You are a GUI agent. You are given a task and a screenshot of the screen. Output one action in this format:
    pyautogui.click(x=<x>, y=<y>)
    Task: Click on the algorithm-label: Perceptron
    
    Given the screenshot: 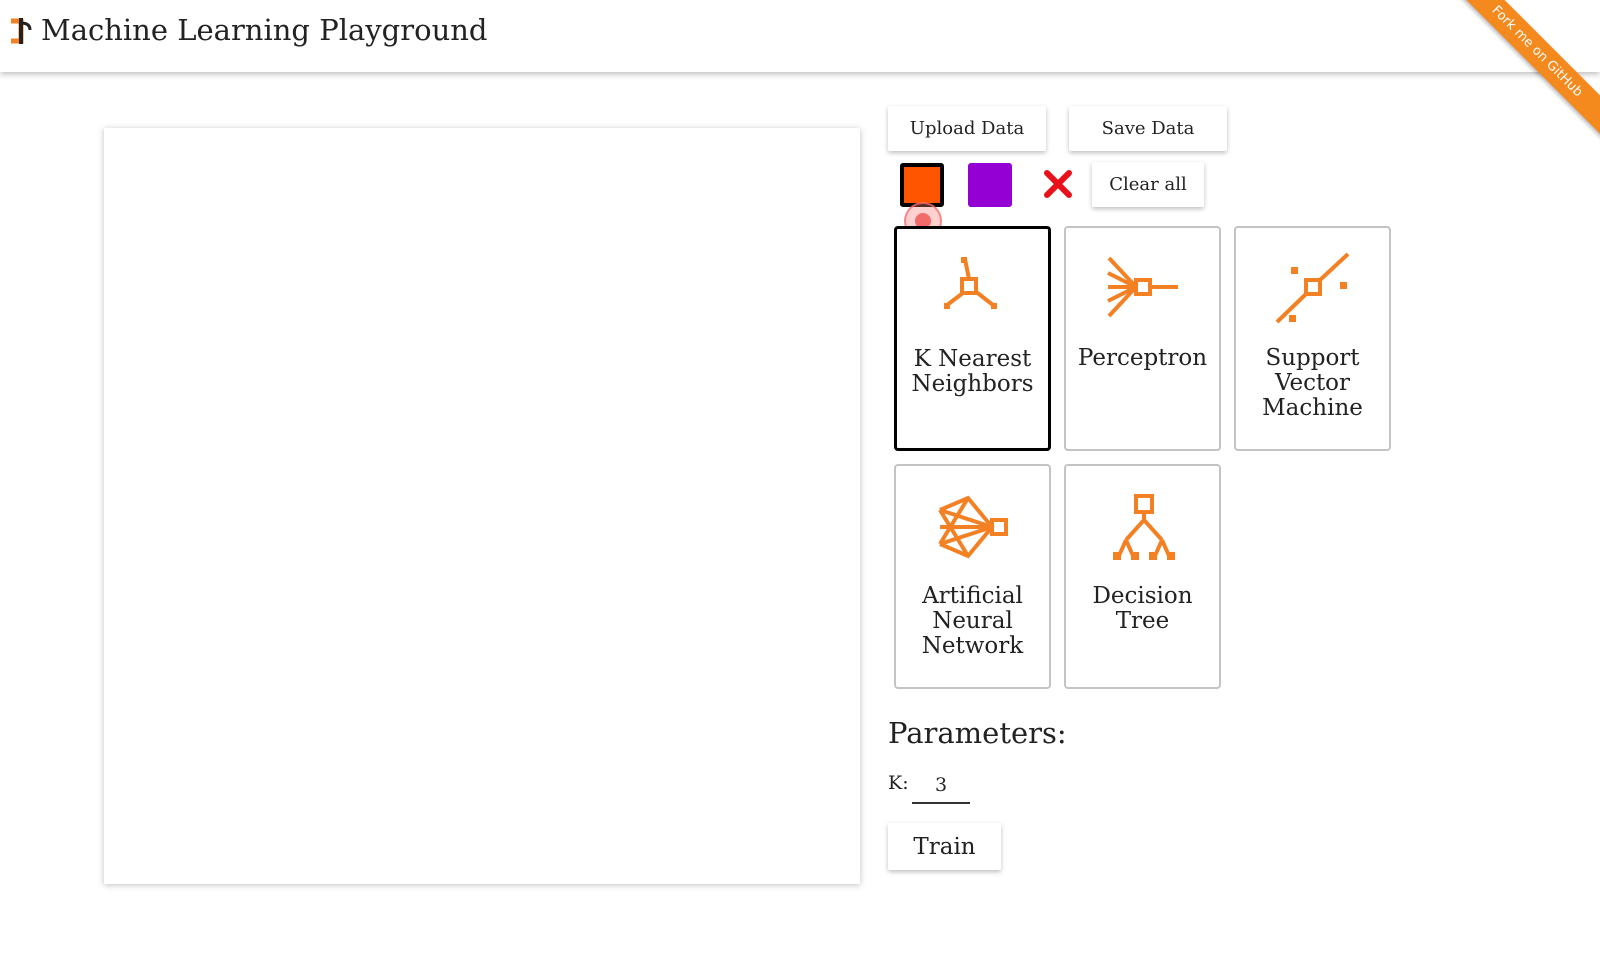 What is the action you would take?
    pyautogui.click(x=1142, y=358)
    